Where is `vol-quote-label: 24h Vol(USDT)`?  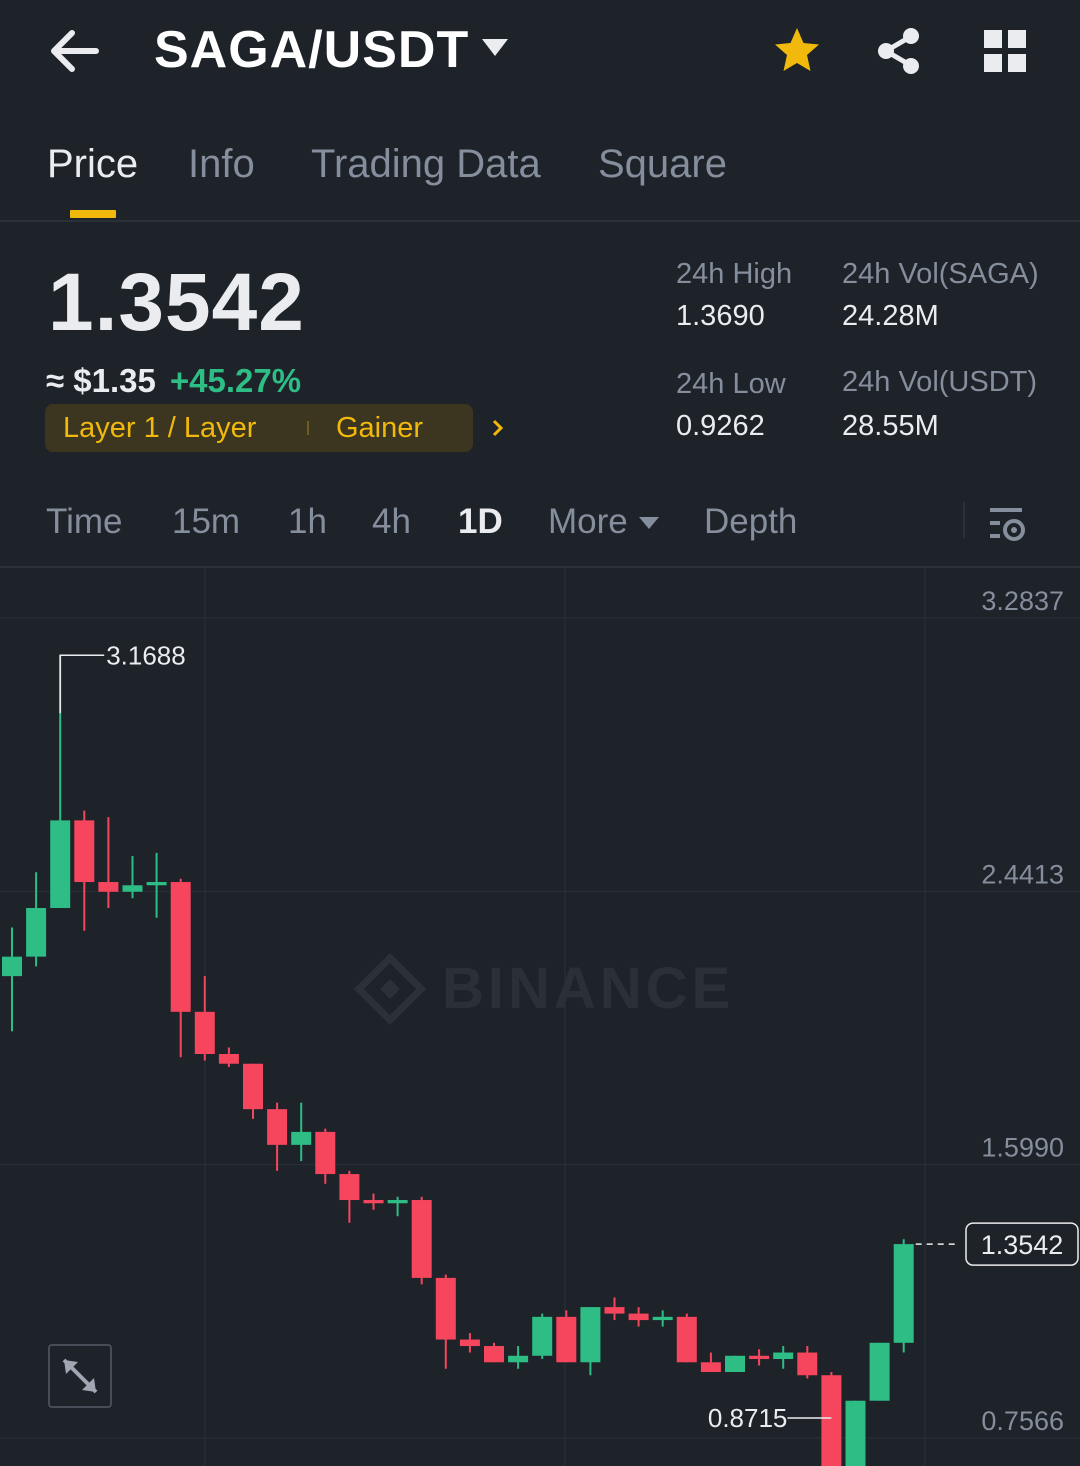
vol-quote-label: 24h Vol(USDT) is located at coordinates (940, 382).